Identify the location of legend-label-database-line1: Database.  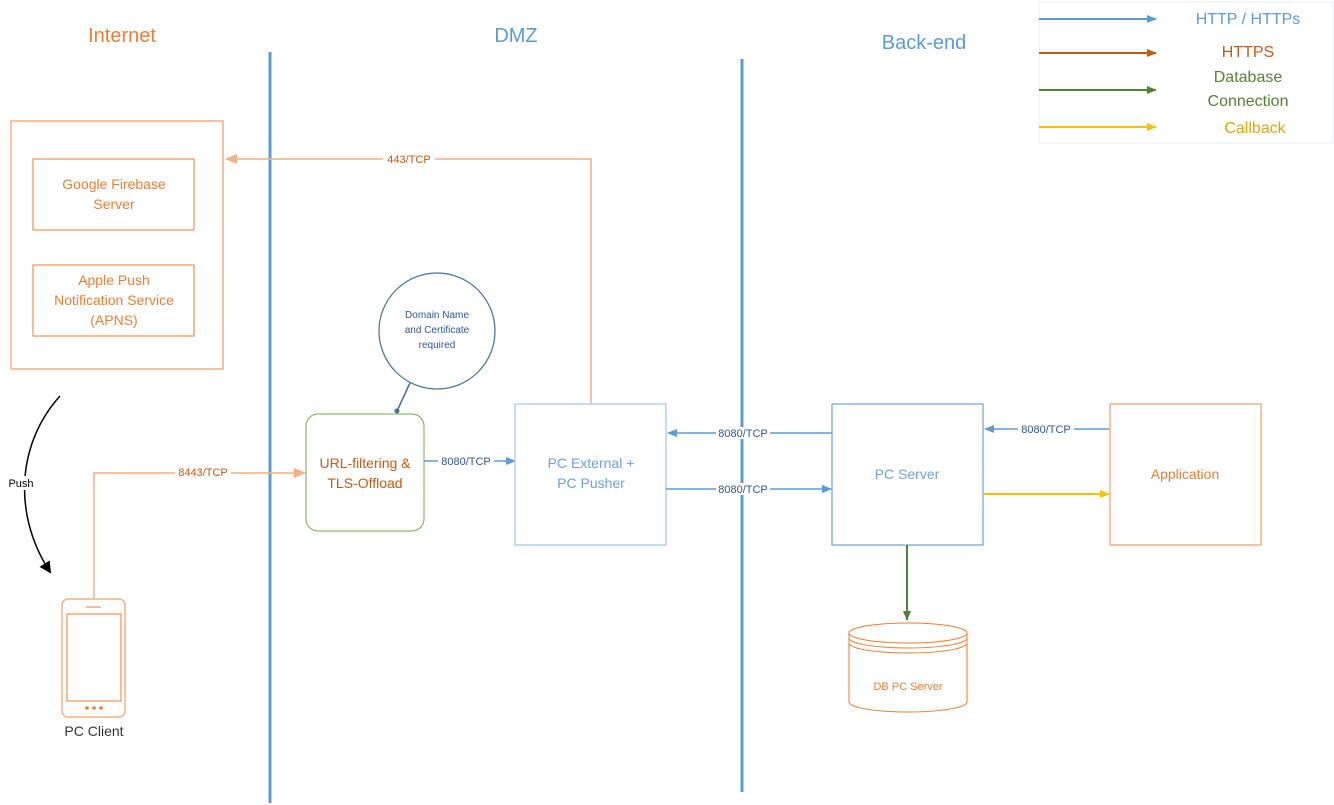
(1248, 77).